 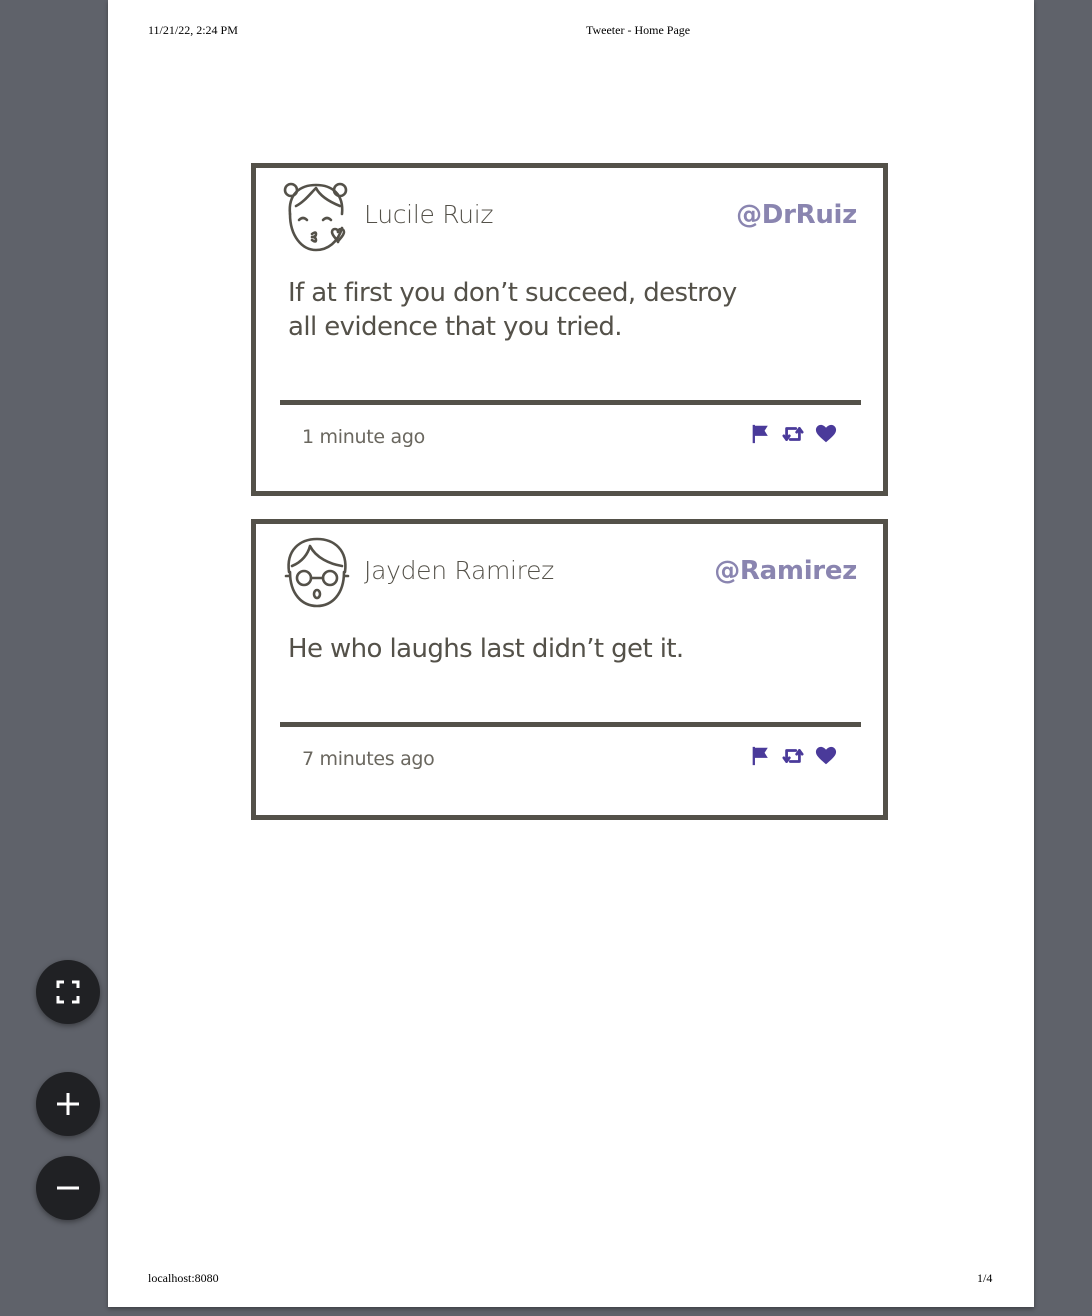 I want to click on tweet-timestamp: 1 minute ago, so click(x=363, y=437).